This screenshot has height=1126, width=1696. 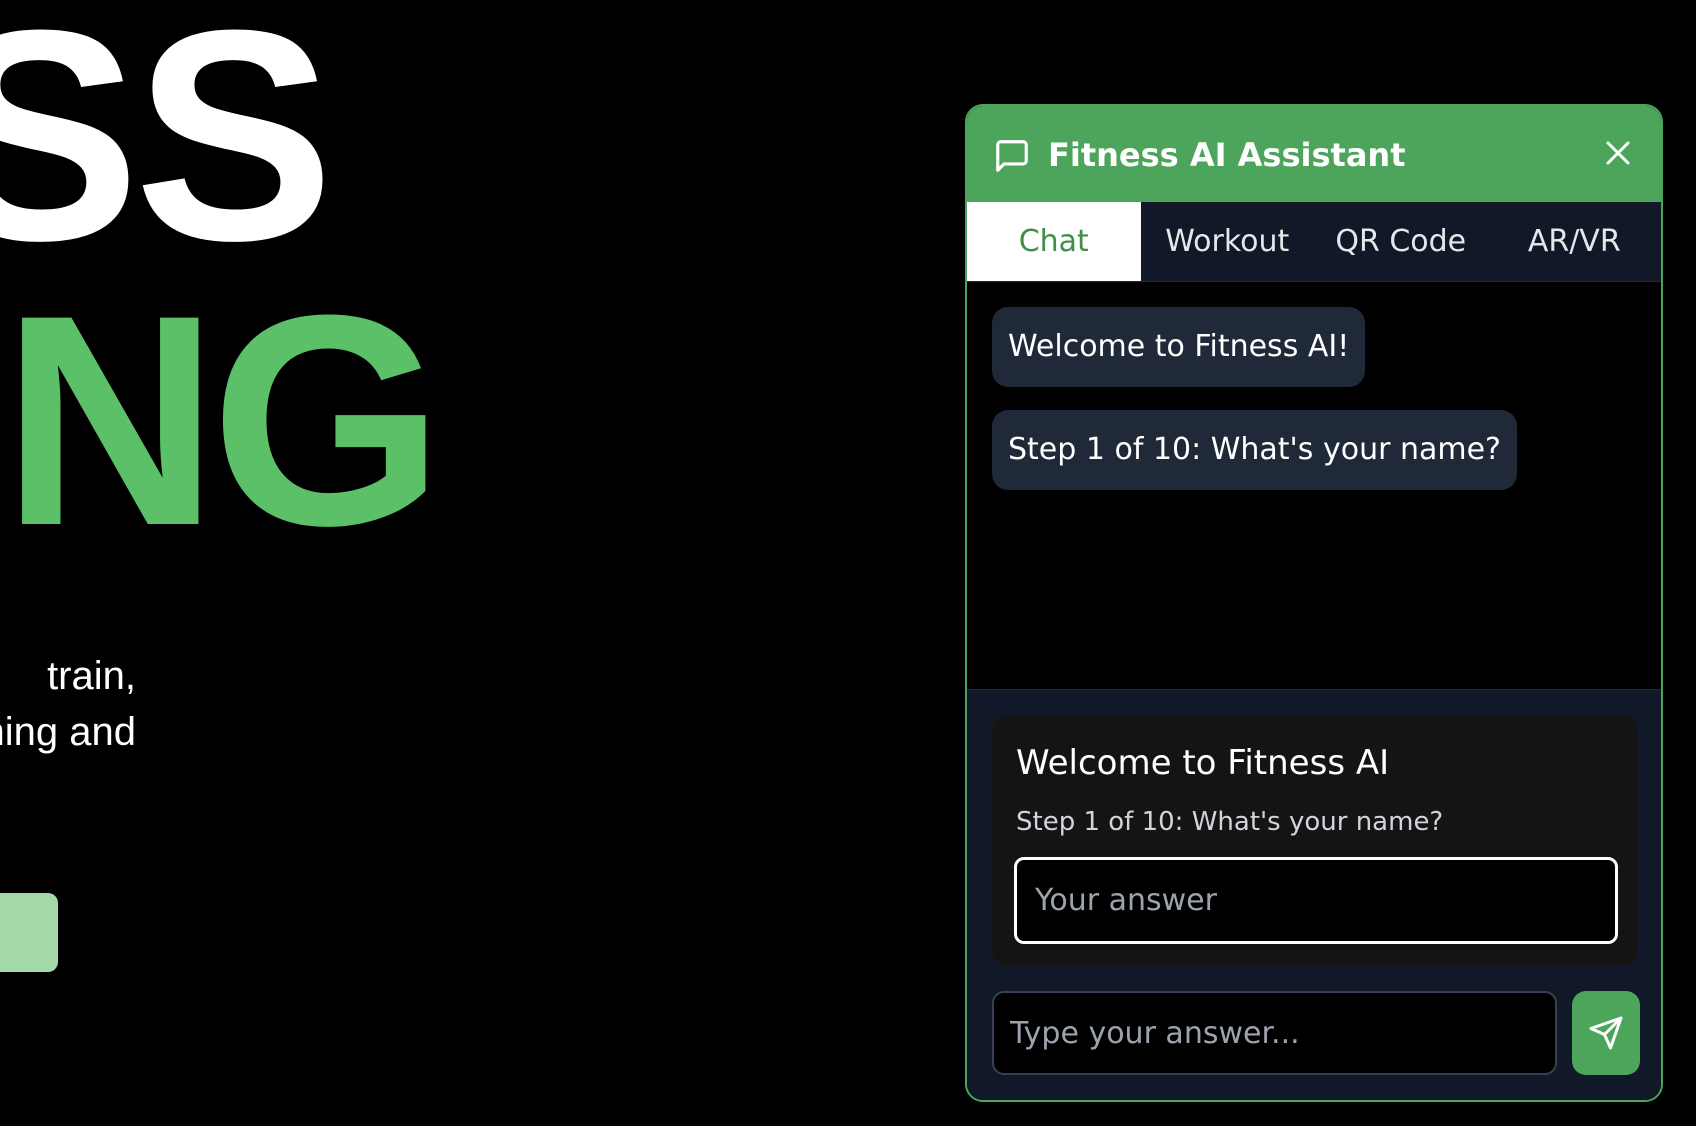 I want to click on tab-chat: Chat, so click(x=1054, y=241).